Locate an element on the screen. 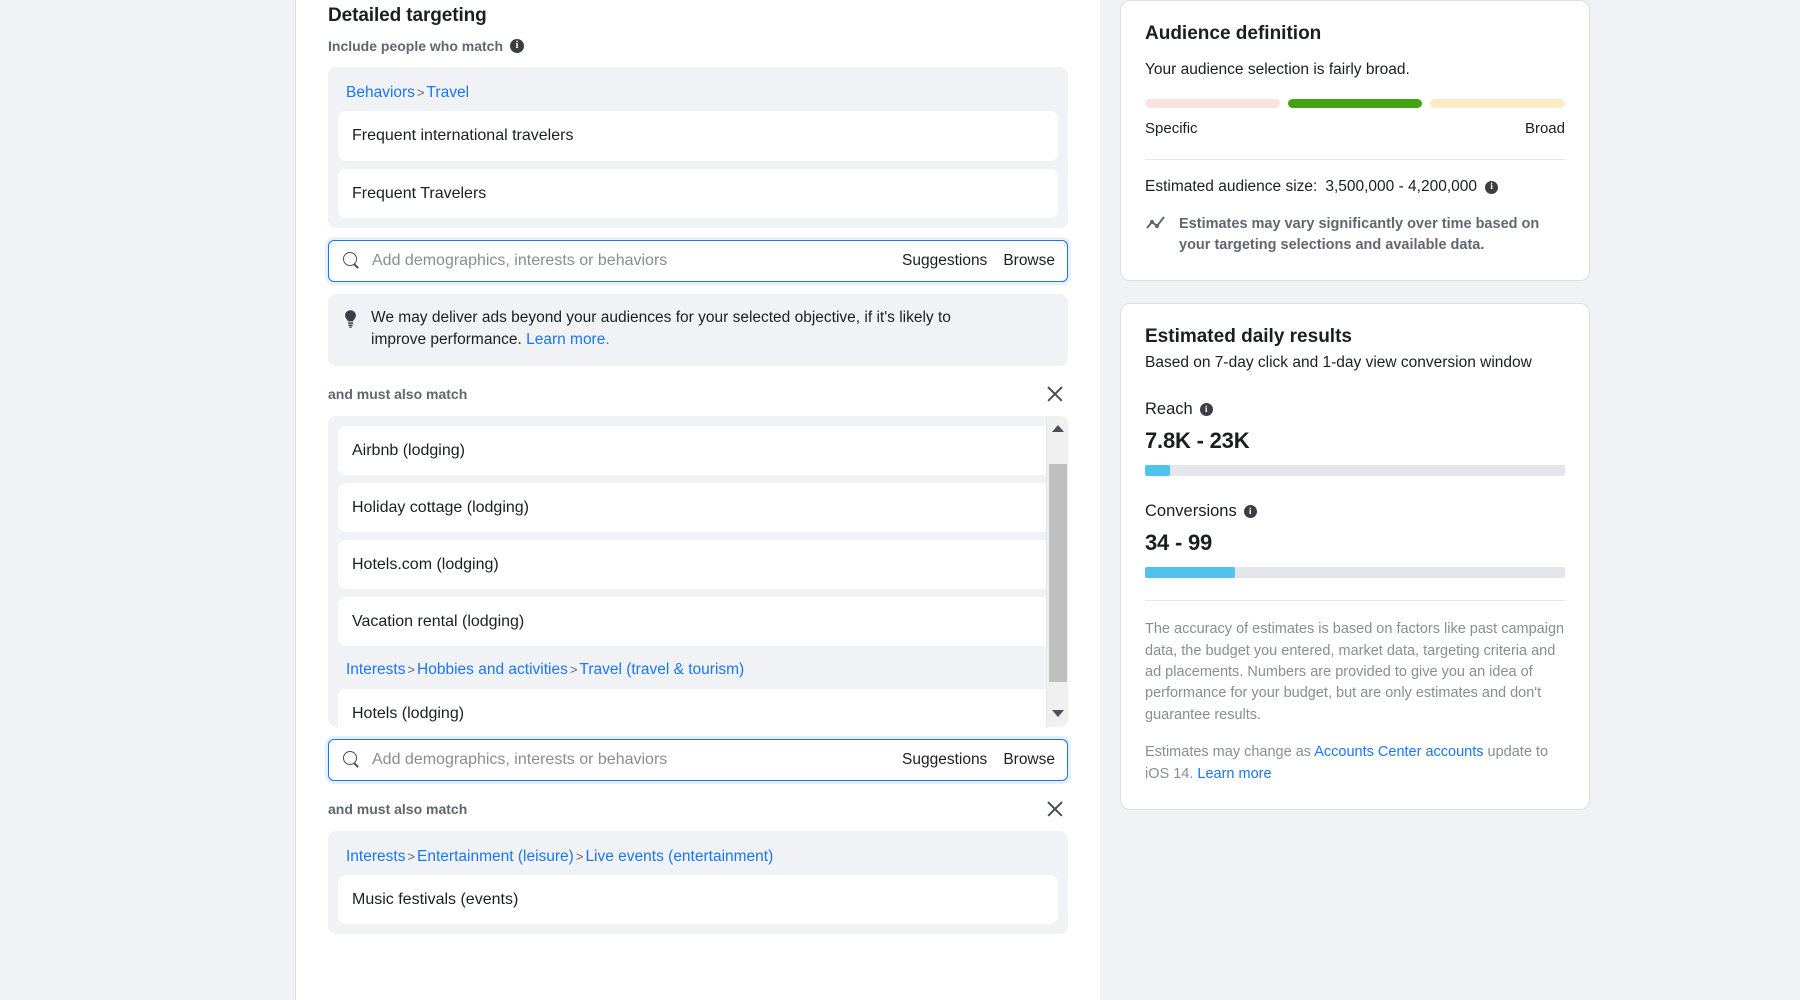  scroll-down-arrow-icon is located at coordinates (1057, 714).